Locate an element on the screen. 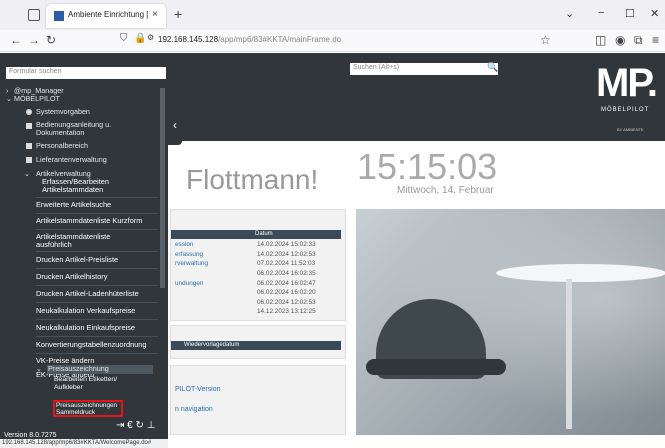 Image resolution: width=665 pixels, height=448 pixels. resubmission-header: Wiedervorlagedatum is located at coordinates (256, 345).